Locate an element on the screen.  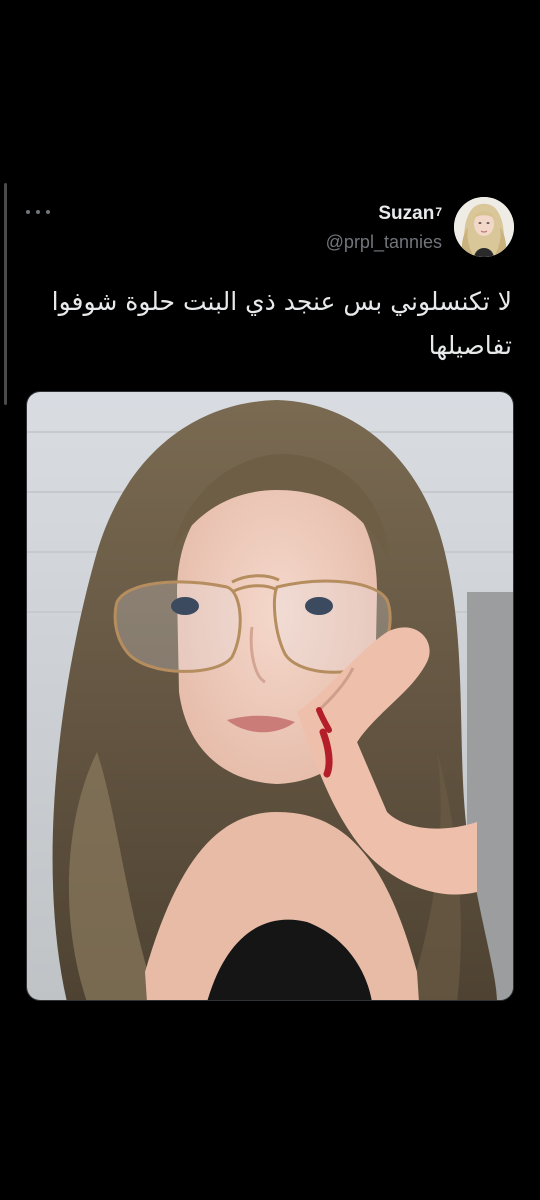
avatar-icon is located at coordinates (484, 227).